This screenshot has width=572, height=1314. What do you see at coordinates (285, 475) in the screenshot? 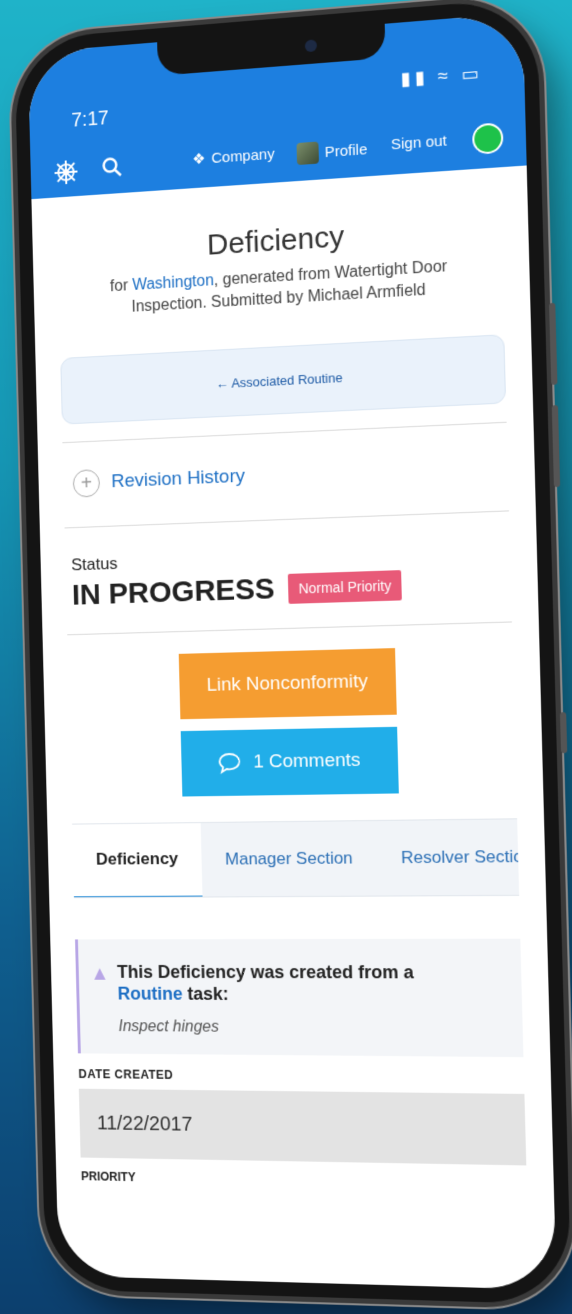
I see `revision-history-toggle: + Revision History` at bounding box center [285, 475].